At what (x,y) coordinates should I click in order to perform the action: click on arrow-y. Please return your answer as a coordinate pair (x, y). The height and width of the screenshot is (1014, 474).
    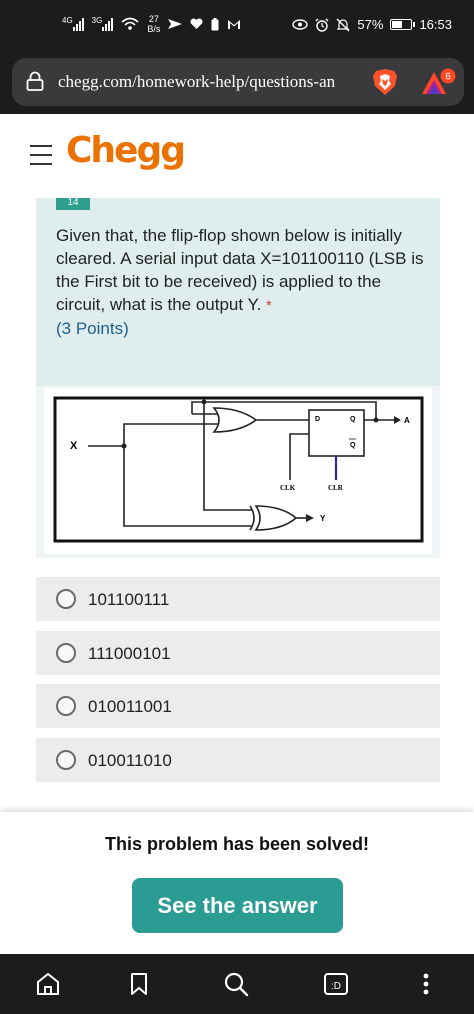
    Looking at the image, I should click on (310, 518).